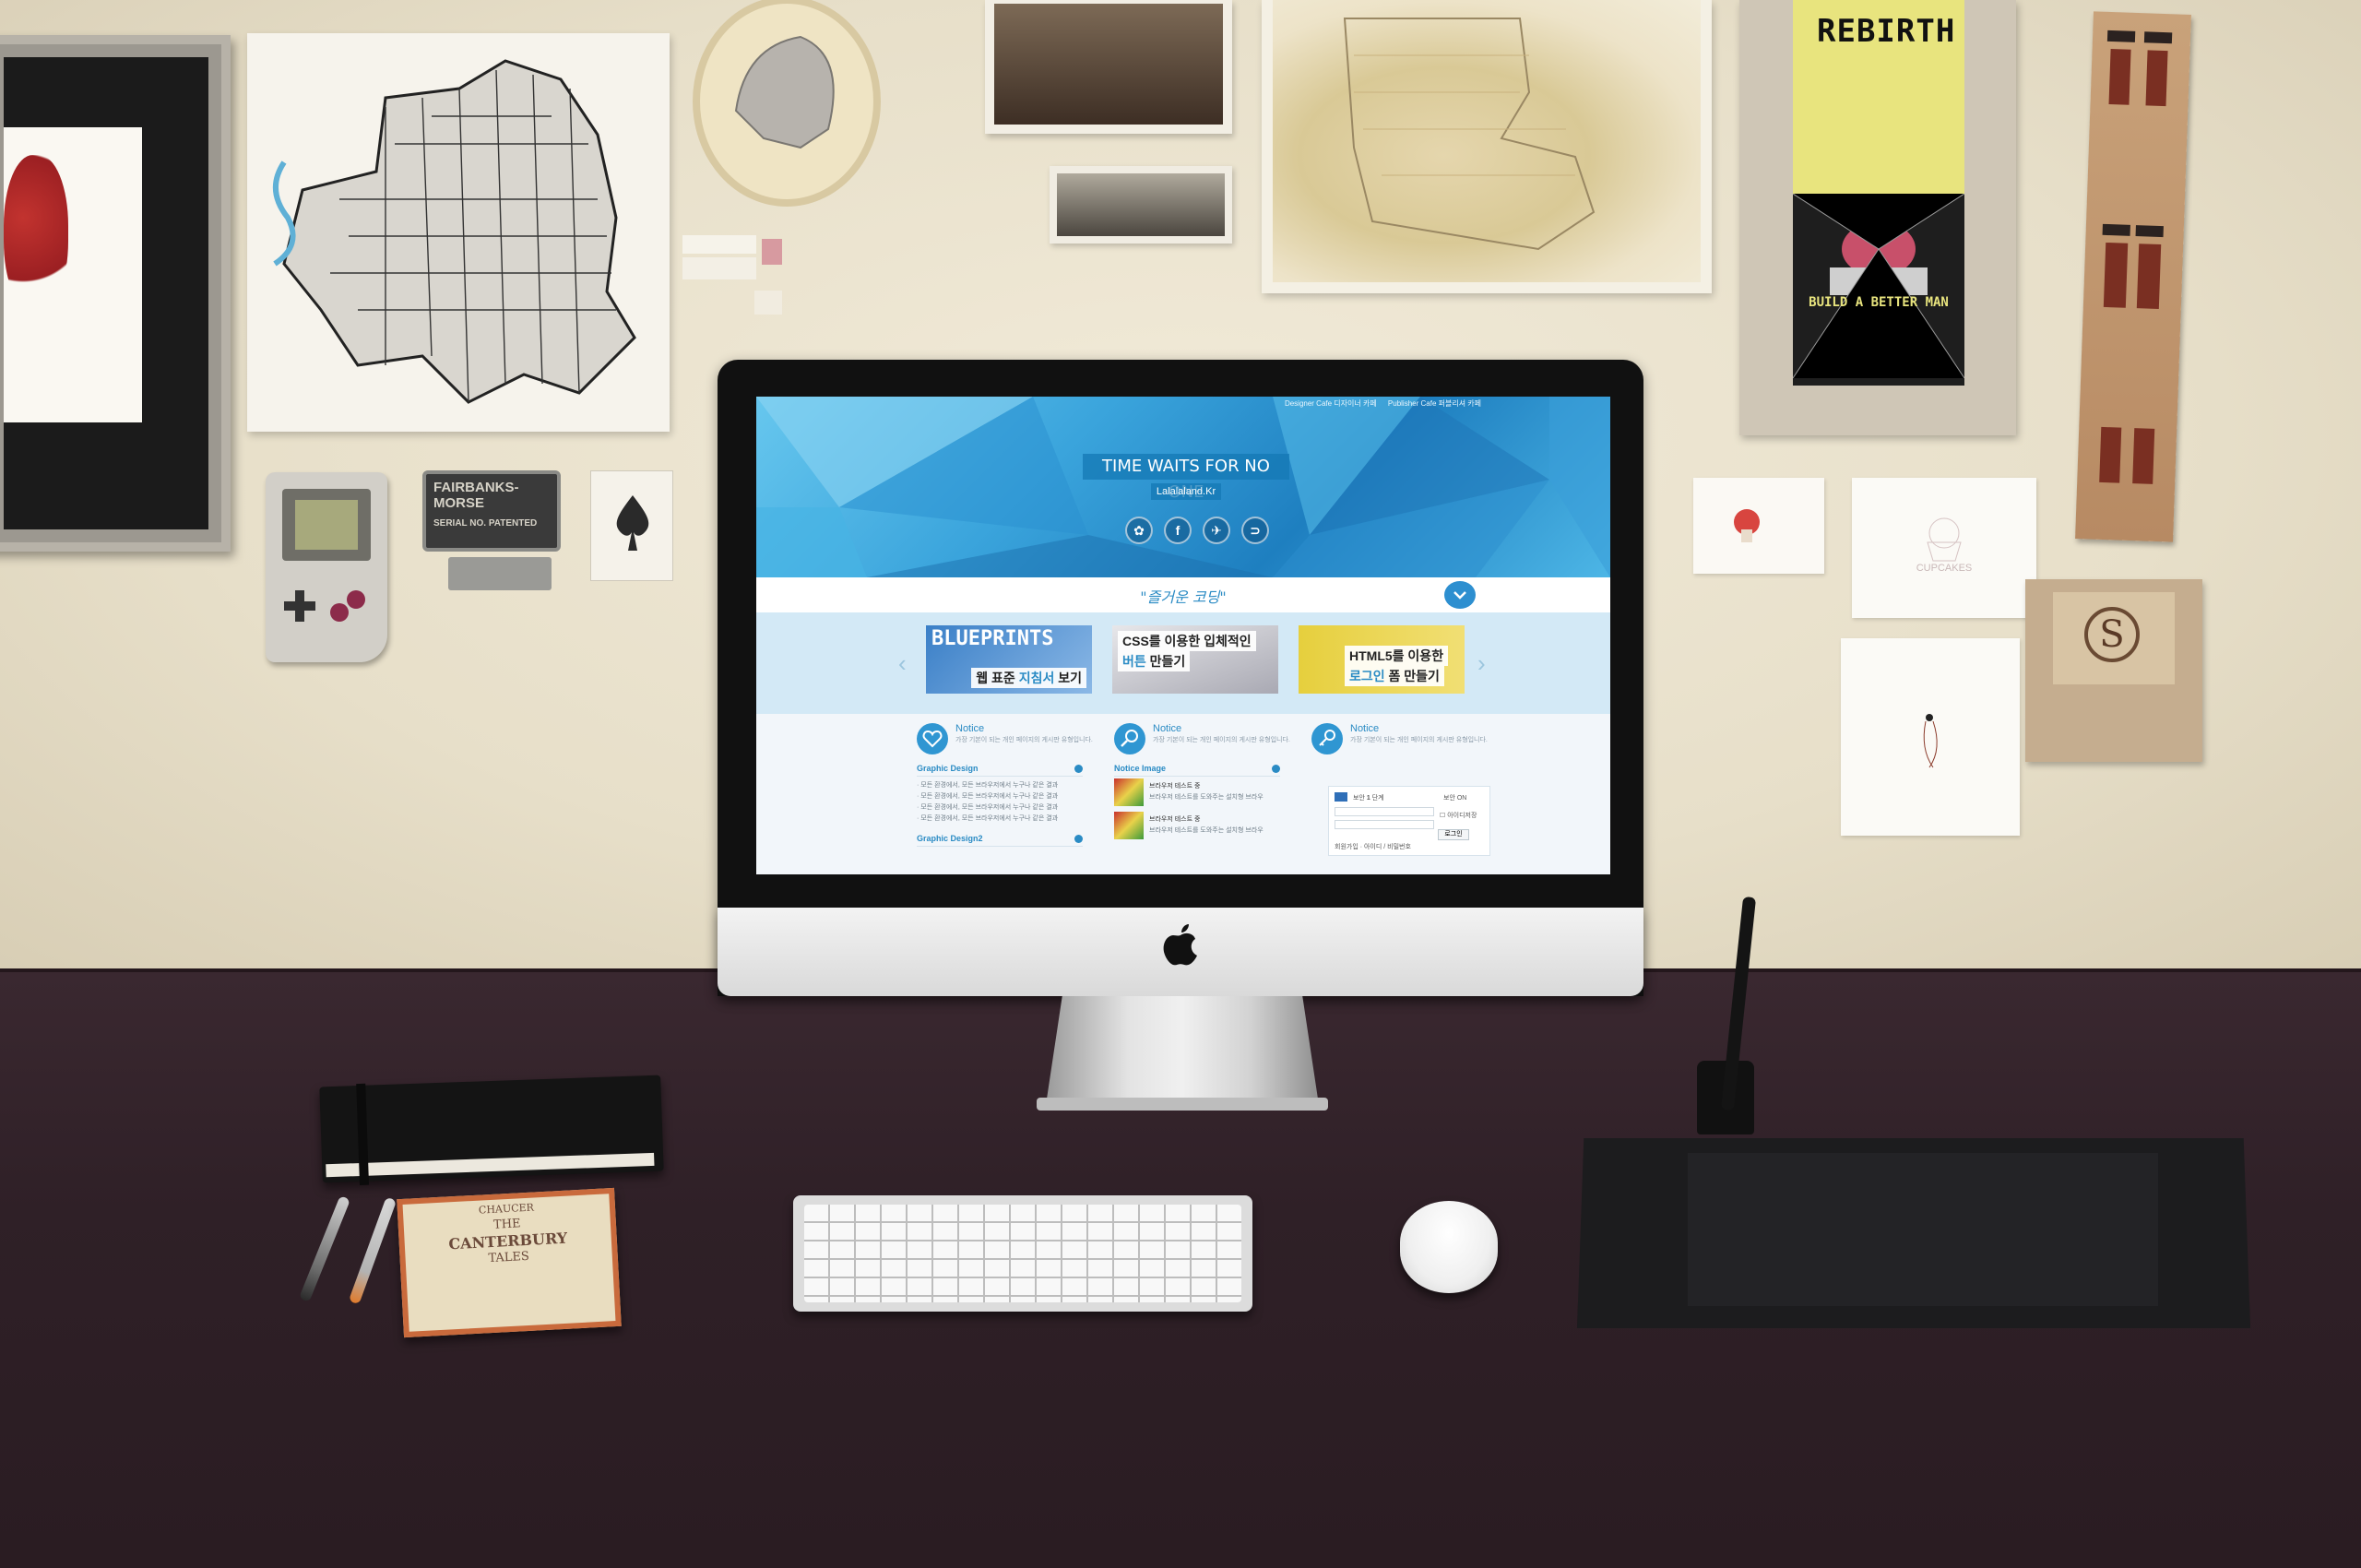 This screenshot has height=1568, width=2361. What do you see at coordinates (1197, 770) in the screenshot?
I see `section-head-notice-image: Notice Image` at bounding box center [1197, 770].